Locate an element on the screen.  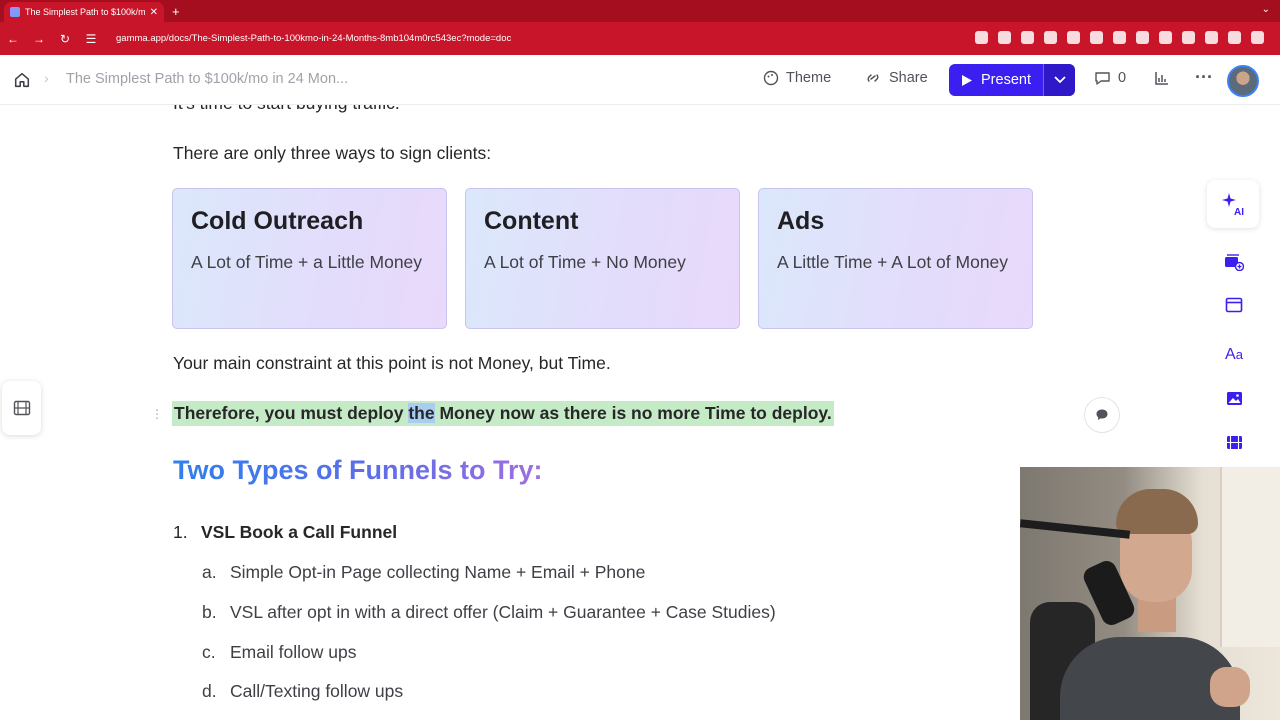
share-label: Share is located at coordinates (908, 78).